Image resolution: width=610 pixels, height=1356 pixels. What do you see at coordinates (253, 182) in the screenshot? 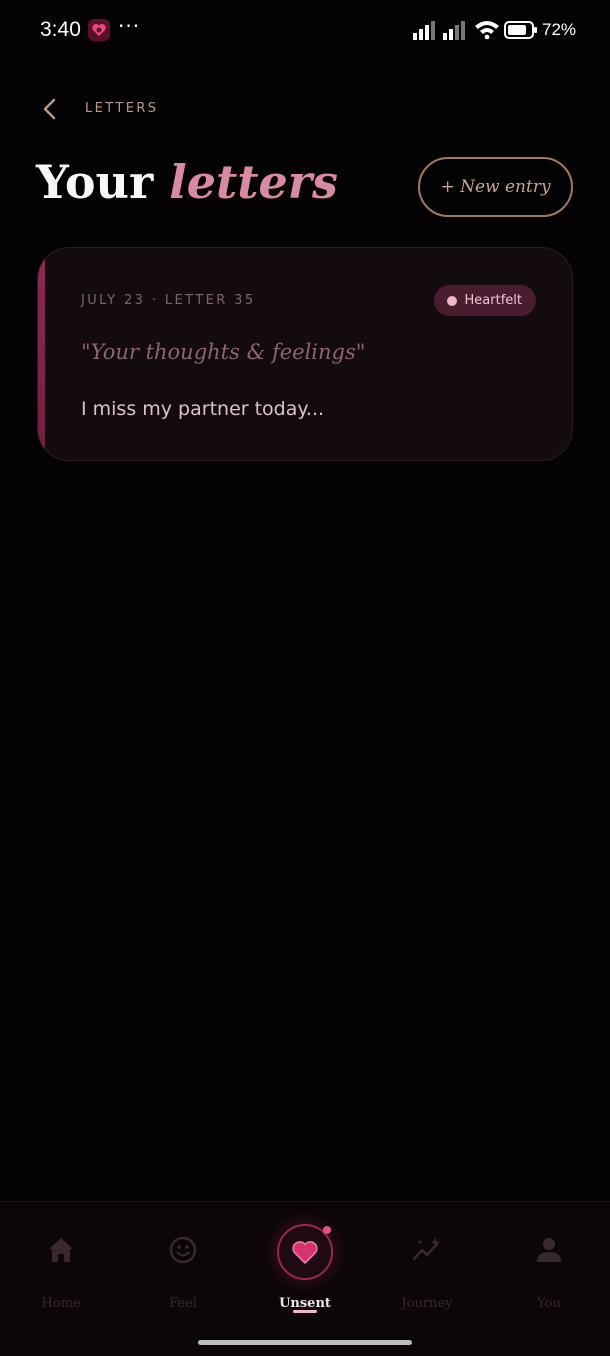
I see `page-title-accent: letters` at bounding box center [253, 182].